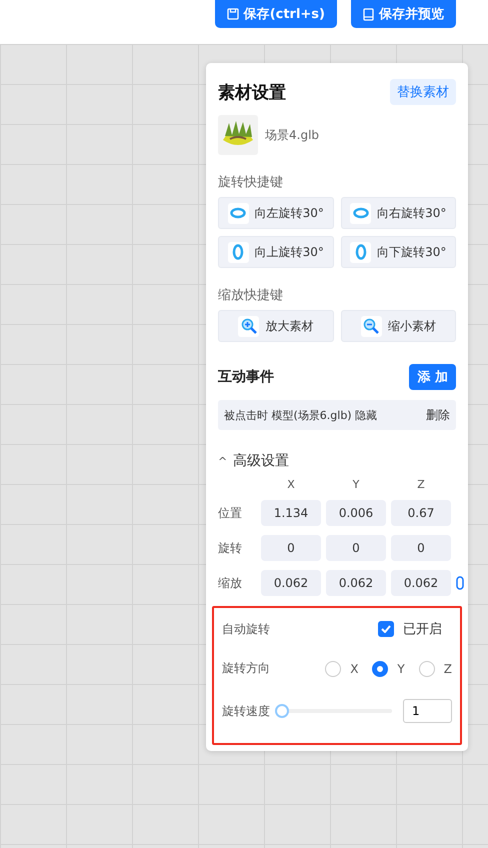  I want to click on row-label: 缩放, so click(230, 583).